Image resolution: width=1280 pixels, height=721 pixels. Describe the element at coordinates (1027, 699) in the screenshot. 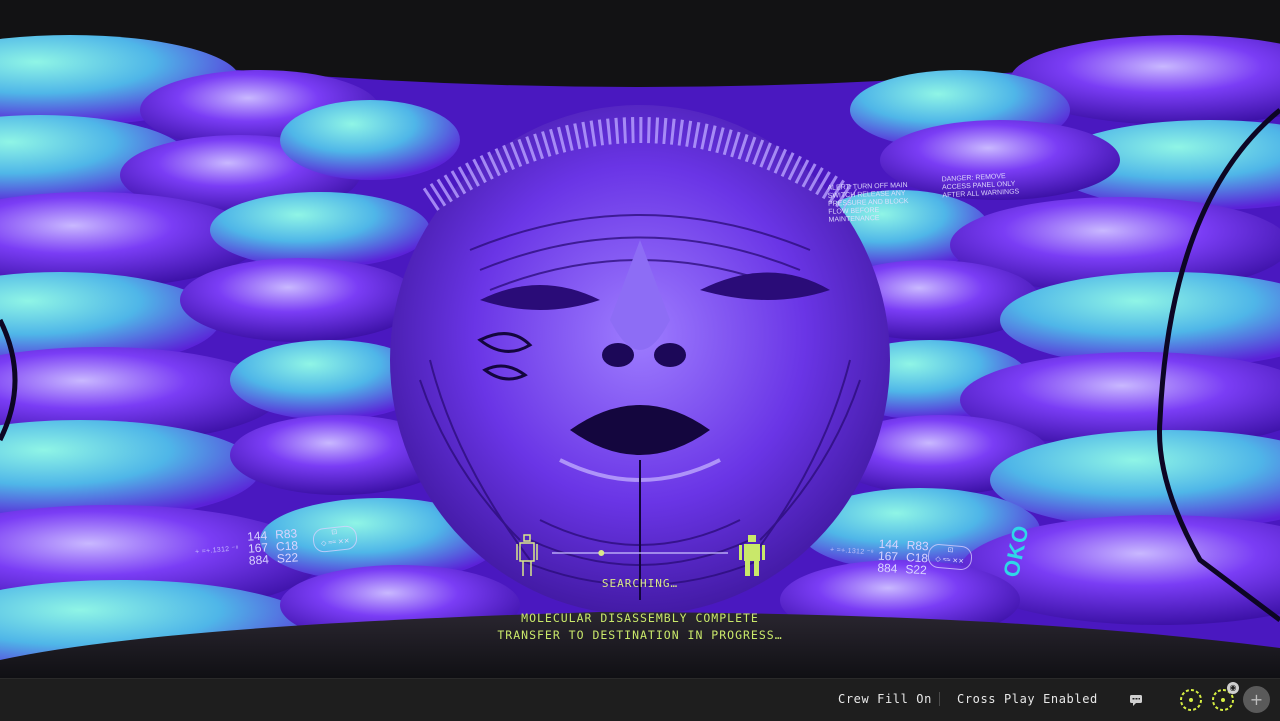

I see `cross-play-status: Cross Play Enabled` at that location.